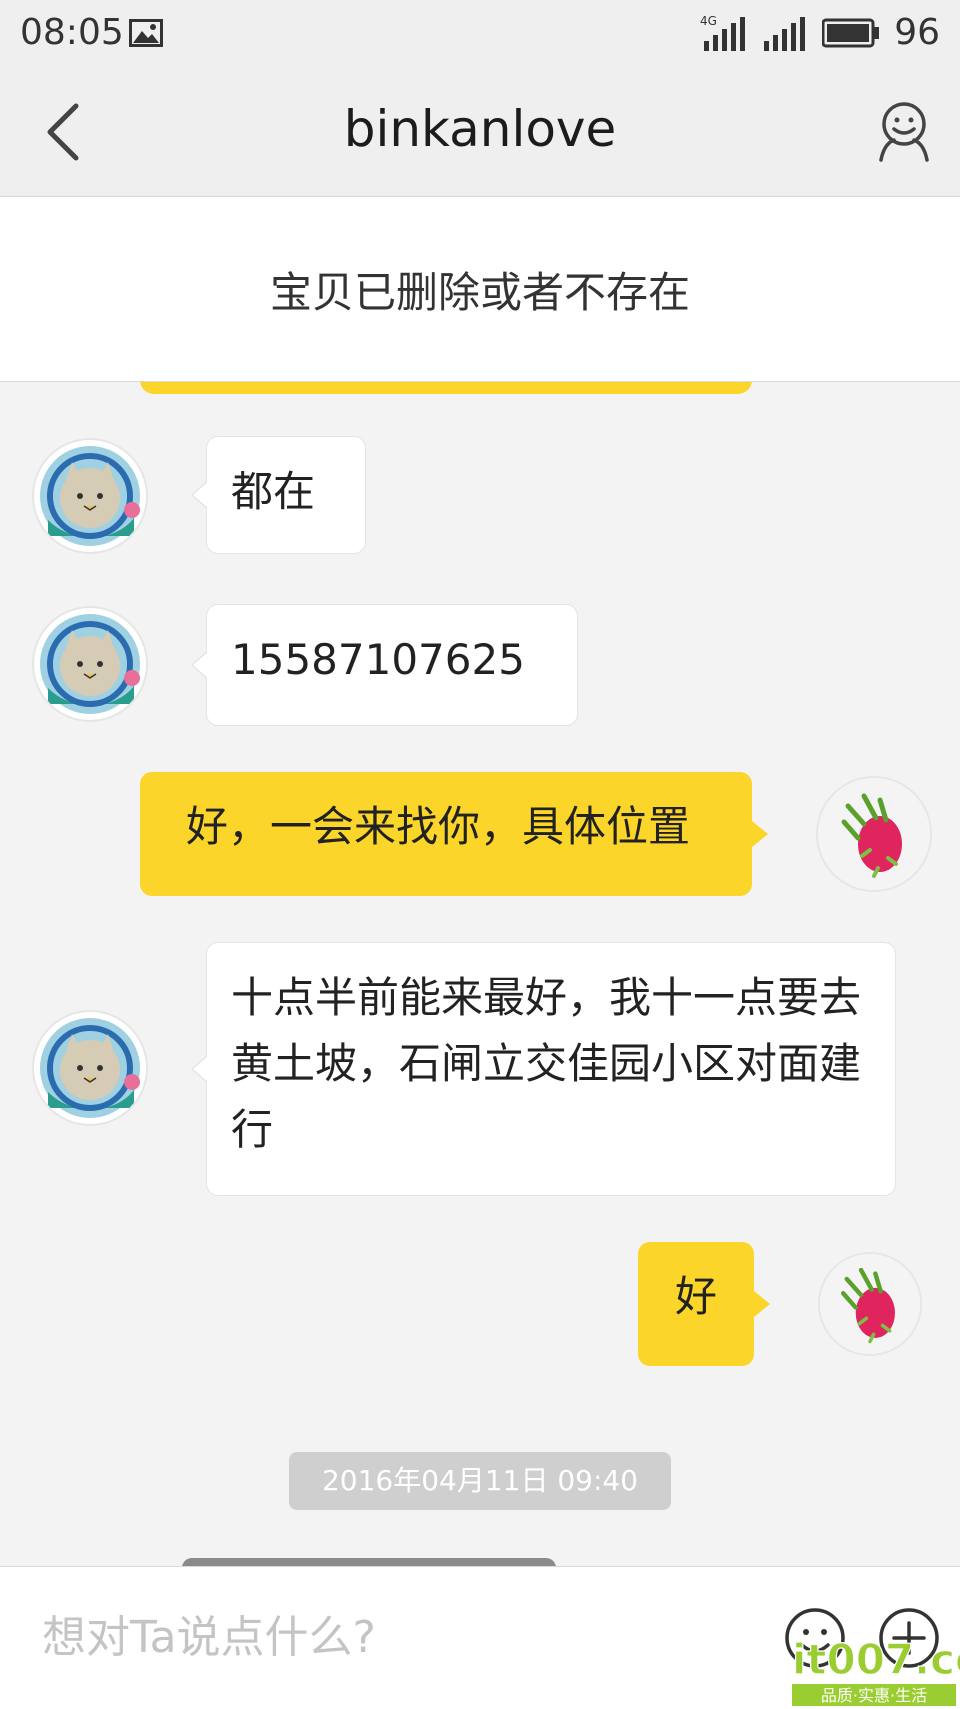 This screenshot has height=1709, width=960. Describe the element at coordinates (454, 834) in the screenshot. I see `message-bubble-sent: 好，一会来找你，具体位置` at that location.